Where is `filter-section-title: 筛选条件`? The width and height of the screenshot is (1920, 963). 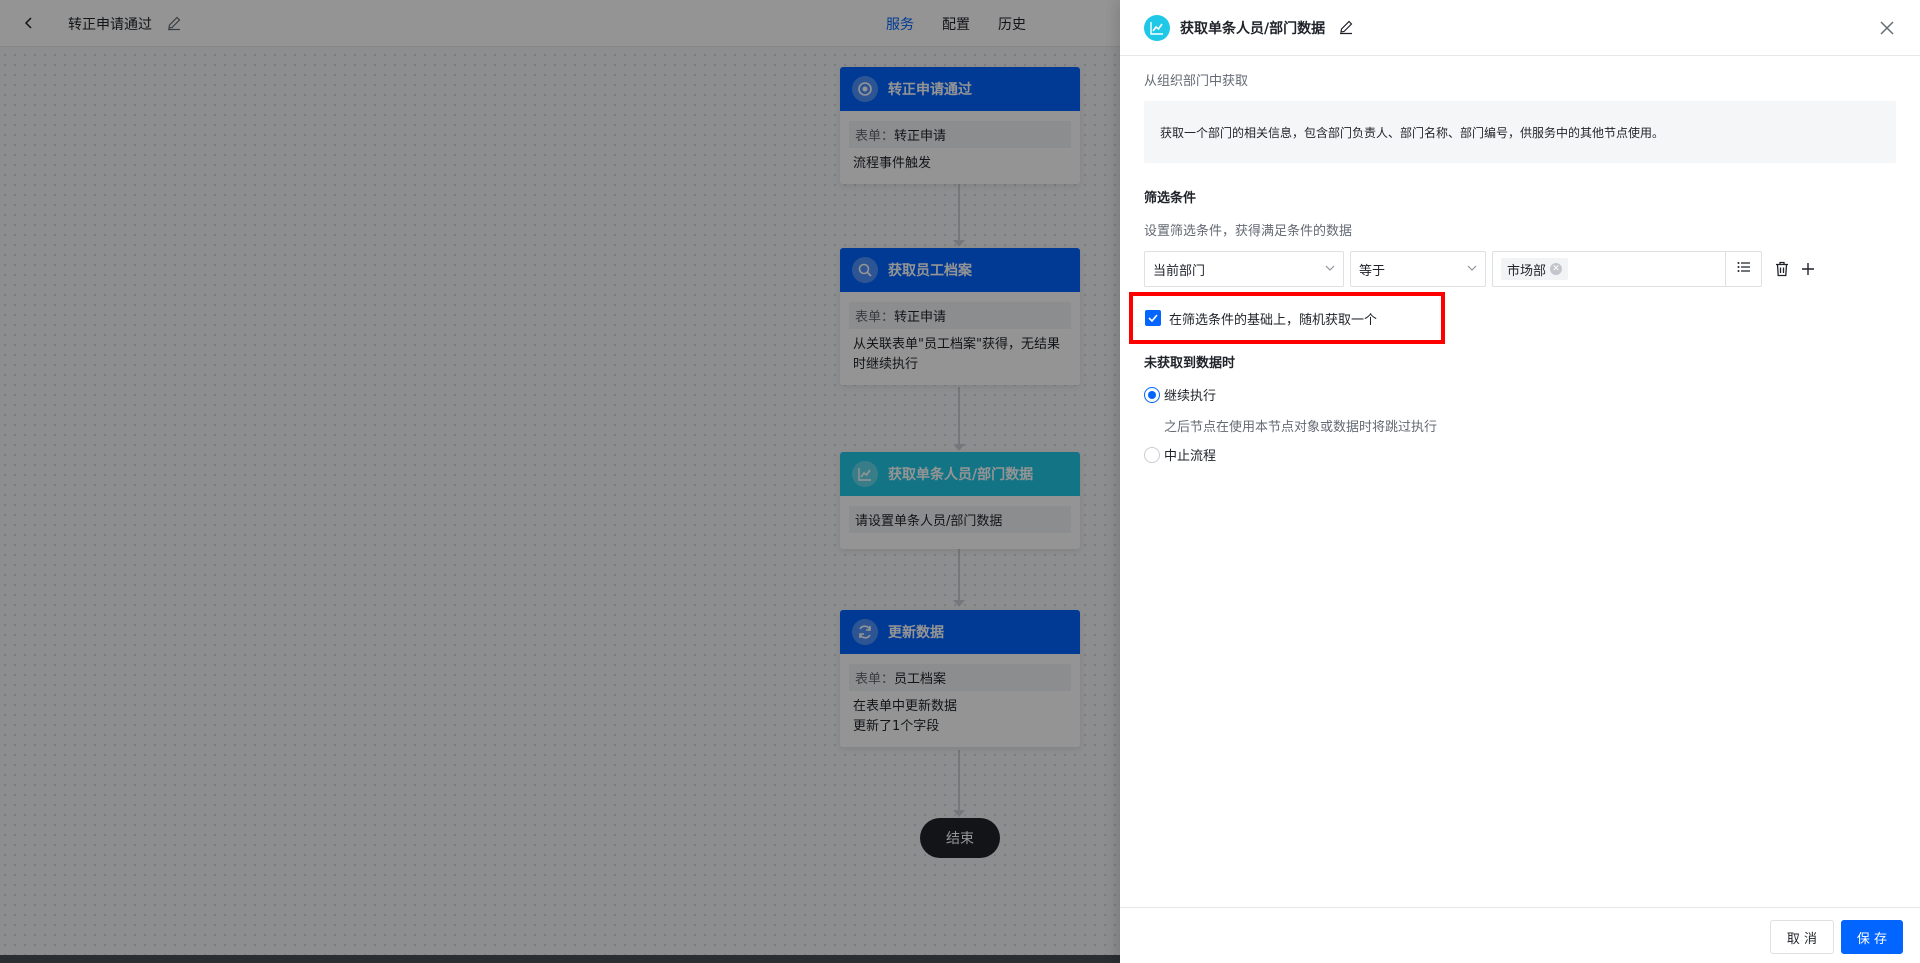 filter-section-title: 筛选条件 is located at coordinates (1170, 198).